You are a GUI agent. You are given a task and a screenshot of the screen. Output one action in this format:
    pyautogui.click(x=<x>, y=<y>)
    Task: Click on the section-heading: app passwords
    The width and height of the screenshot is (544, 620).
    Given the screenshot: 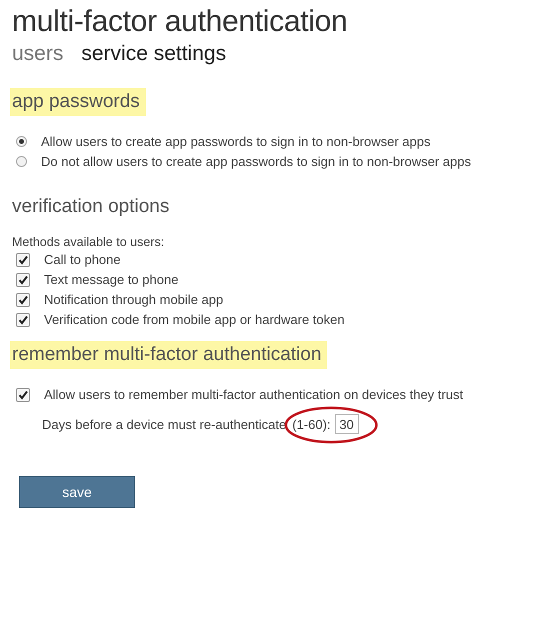 What is the action you would take?
    pyautogui.click(x=78, y=102)
    